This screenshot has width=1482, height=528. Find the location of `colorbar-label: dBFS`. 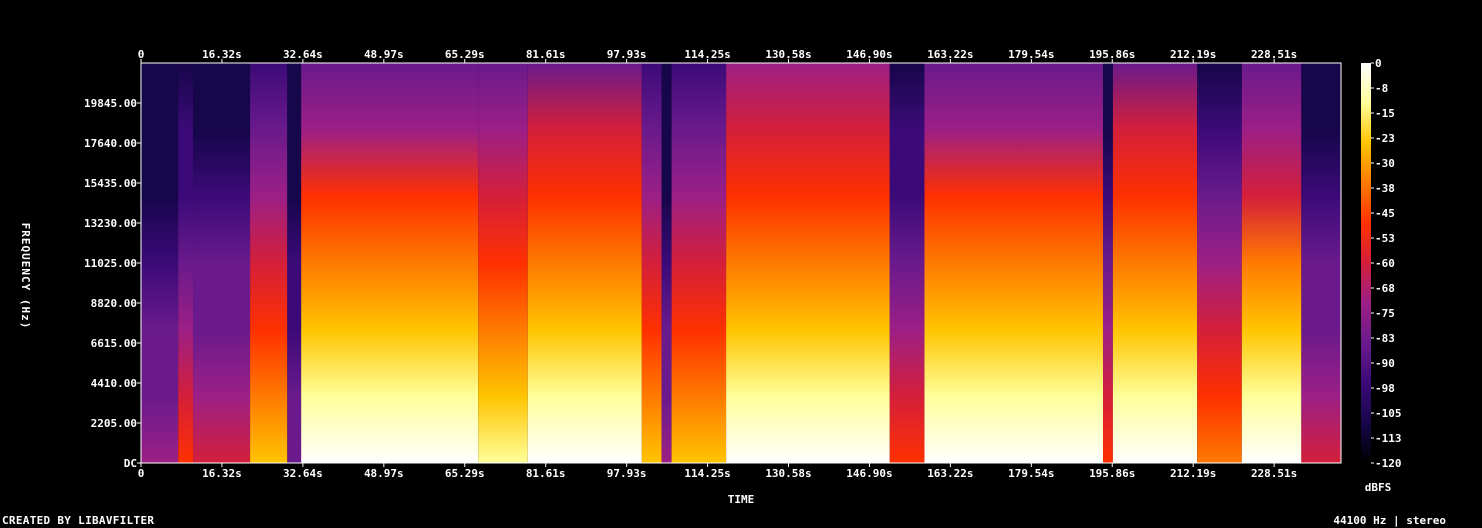

colorbar-label: dBFS is located at coordinates (1378, 487).